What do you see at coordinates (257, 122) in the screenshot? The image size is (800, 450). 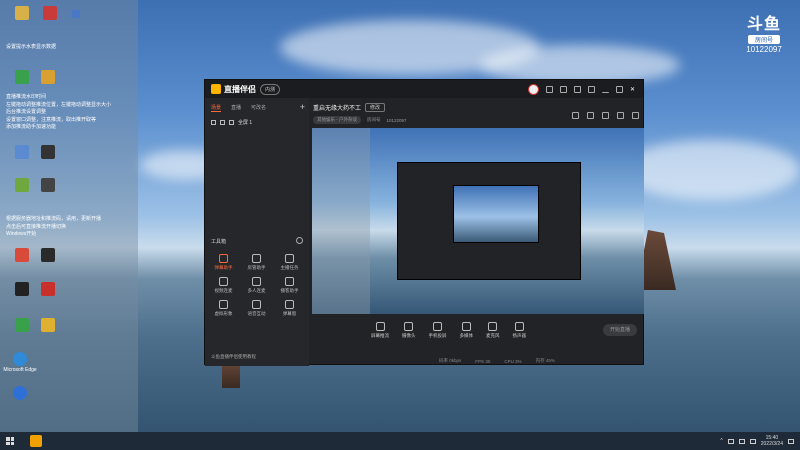 I see `scene-item: 全屏 1` at bounding box center [257, 122].